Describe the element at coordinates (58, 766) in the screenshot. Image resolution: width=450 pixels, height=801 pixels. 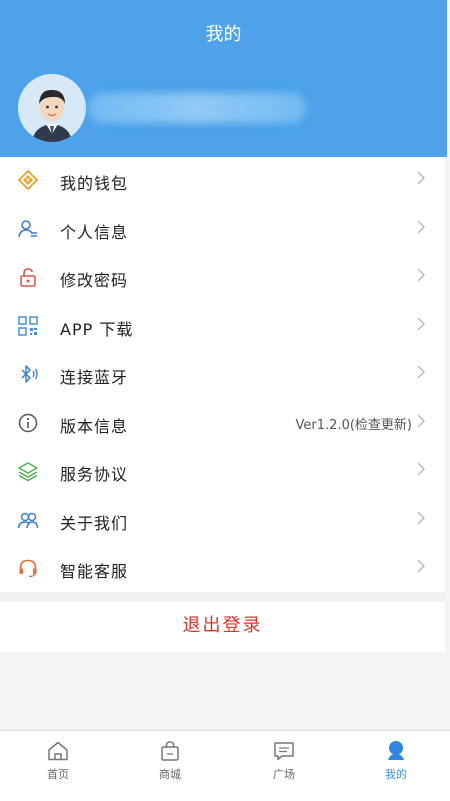
I see `tab-home: 首页` at that location.